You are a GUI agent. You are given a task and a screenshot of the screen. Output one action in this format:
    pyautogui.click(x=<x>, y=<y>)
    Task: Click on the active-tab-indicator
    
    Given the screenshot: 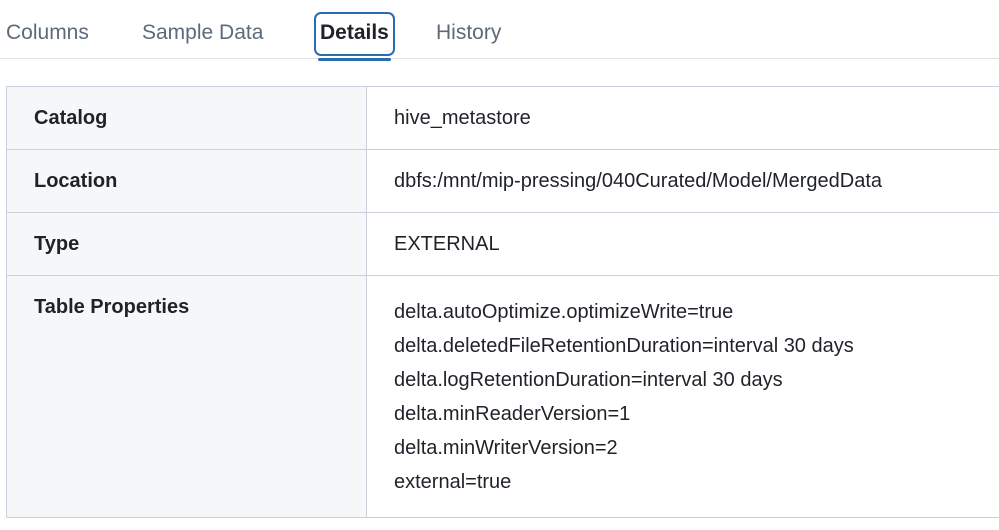 What is the action you would take?
    pyautogui.click(x=354, y=59)
    